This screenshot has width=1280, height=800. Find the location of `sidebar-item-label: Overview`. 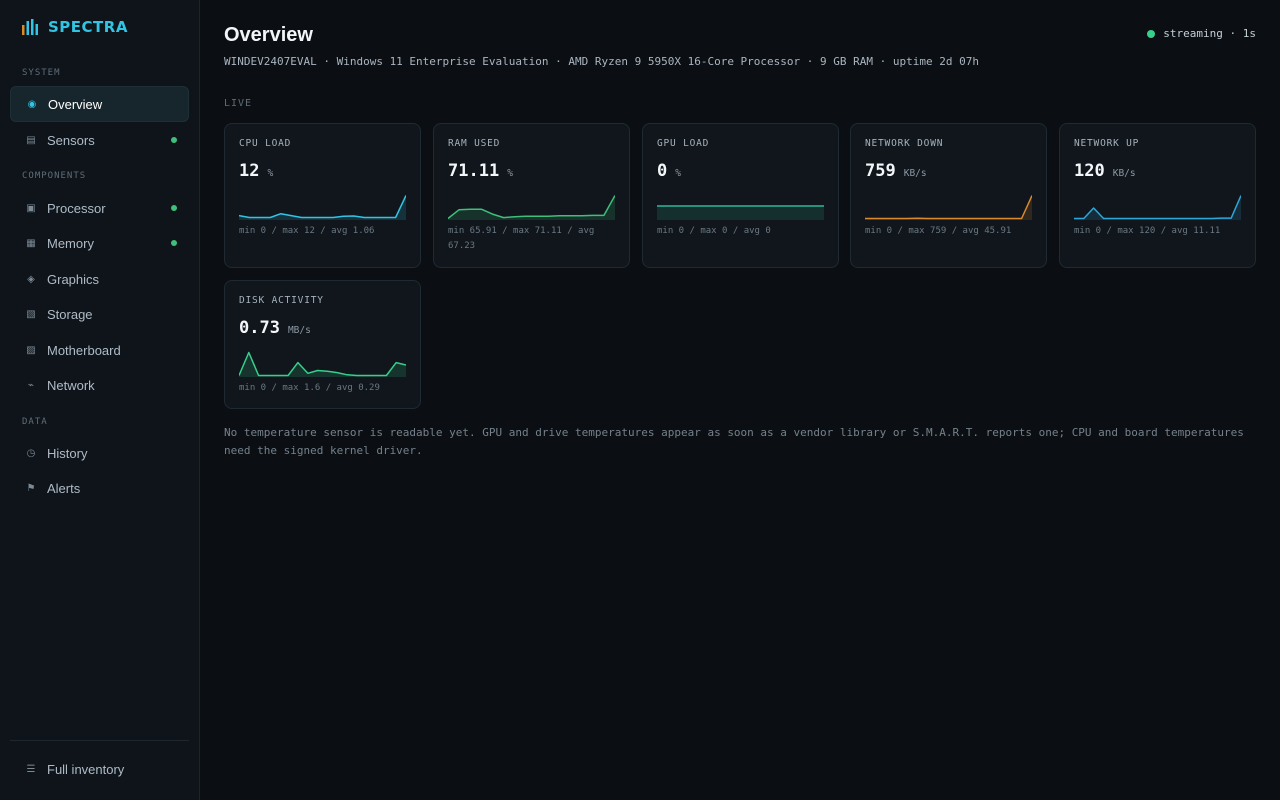

sidebar-item-label: Overview is located at coordinates (75, 104).